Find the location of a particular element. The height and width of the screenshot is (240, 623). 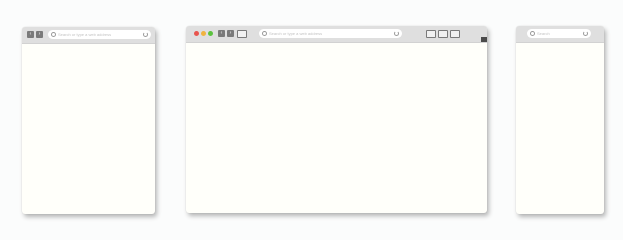

bookmarks-icon is located at coordinates (443, 34).